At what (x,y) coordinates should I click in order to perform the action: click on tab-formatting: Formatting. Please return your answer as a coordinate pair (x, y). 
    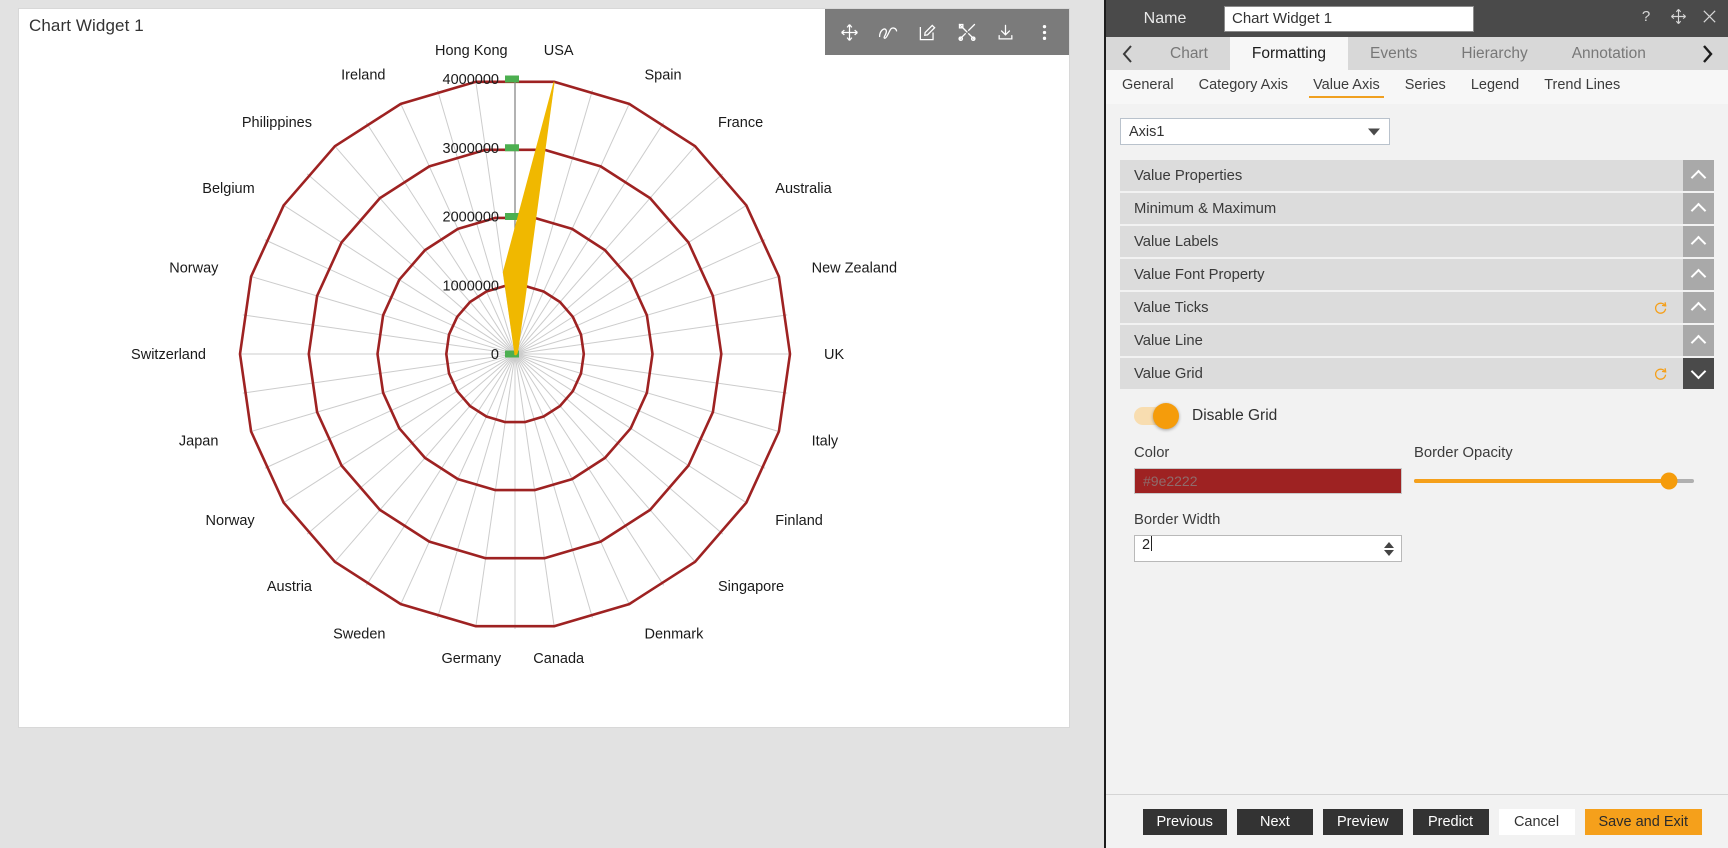
    Looking at the image, I should click on (1288, 53).